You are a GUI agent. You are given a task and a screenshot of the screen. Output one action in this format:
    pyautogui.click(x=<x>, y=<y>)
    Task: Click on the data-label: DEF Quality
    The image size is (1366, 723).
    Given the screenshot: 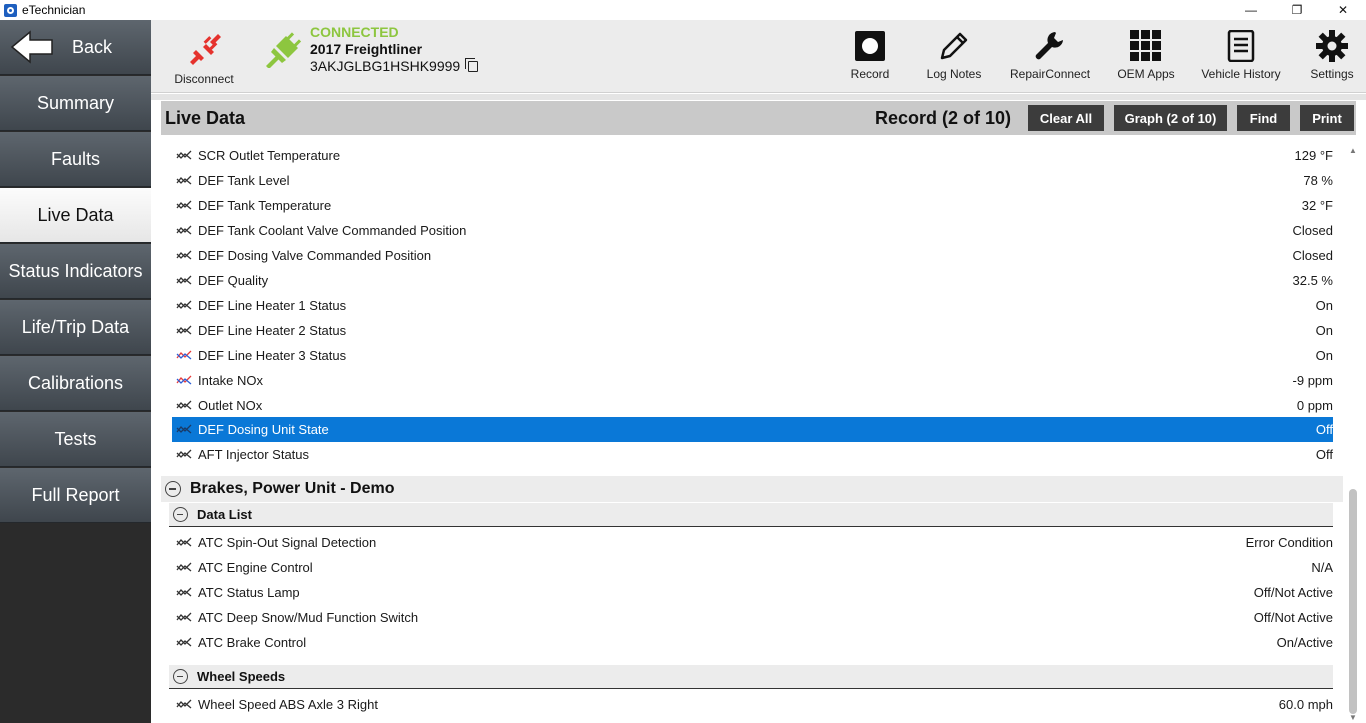 What is the action you would take?
    pyautogui.click(x=233, y=280)
    